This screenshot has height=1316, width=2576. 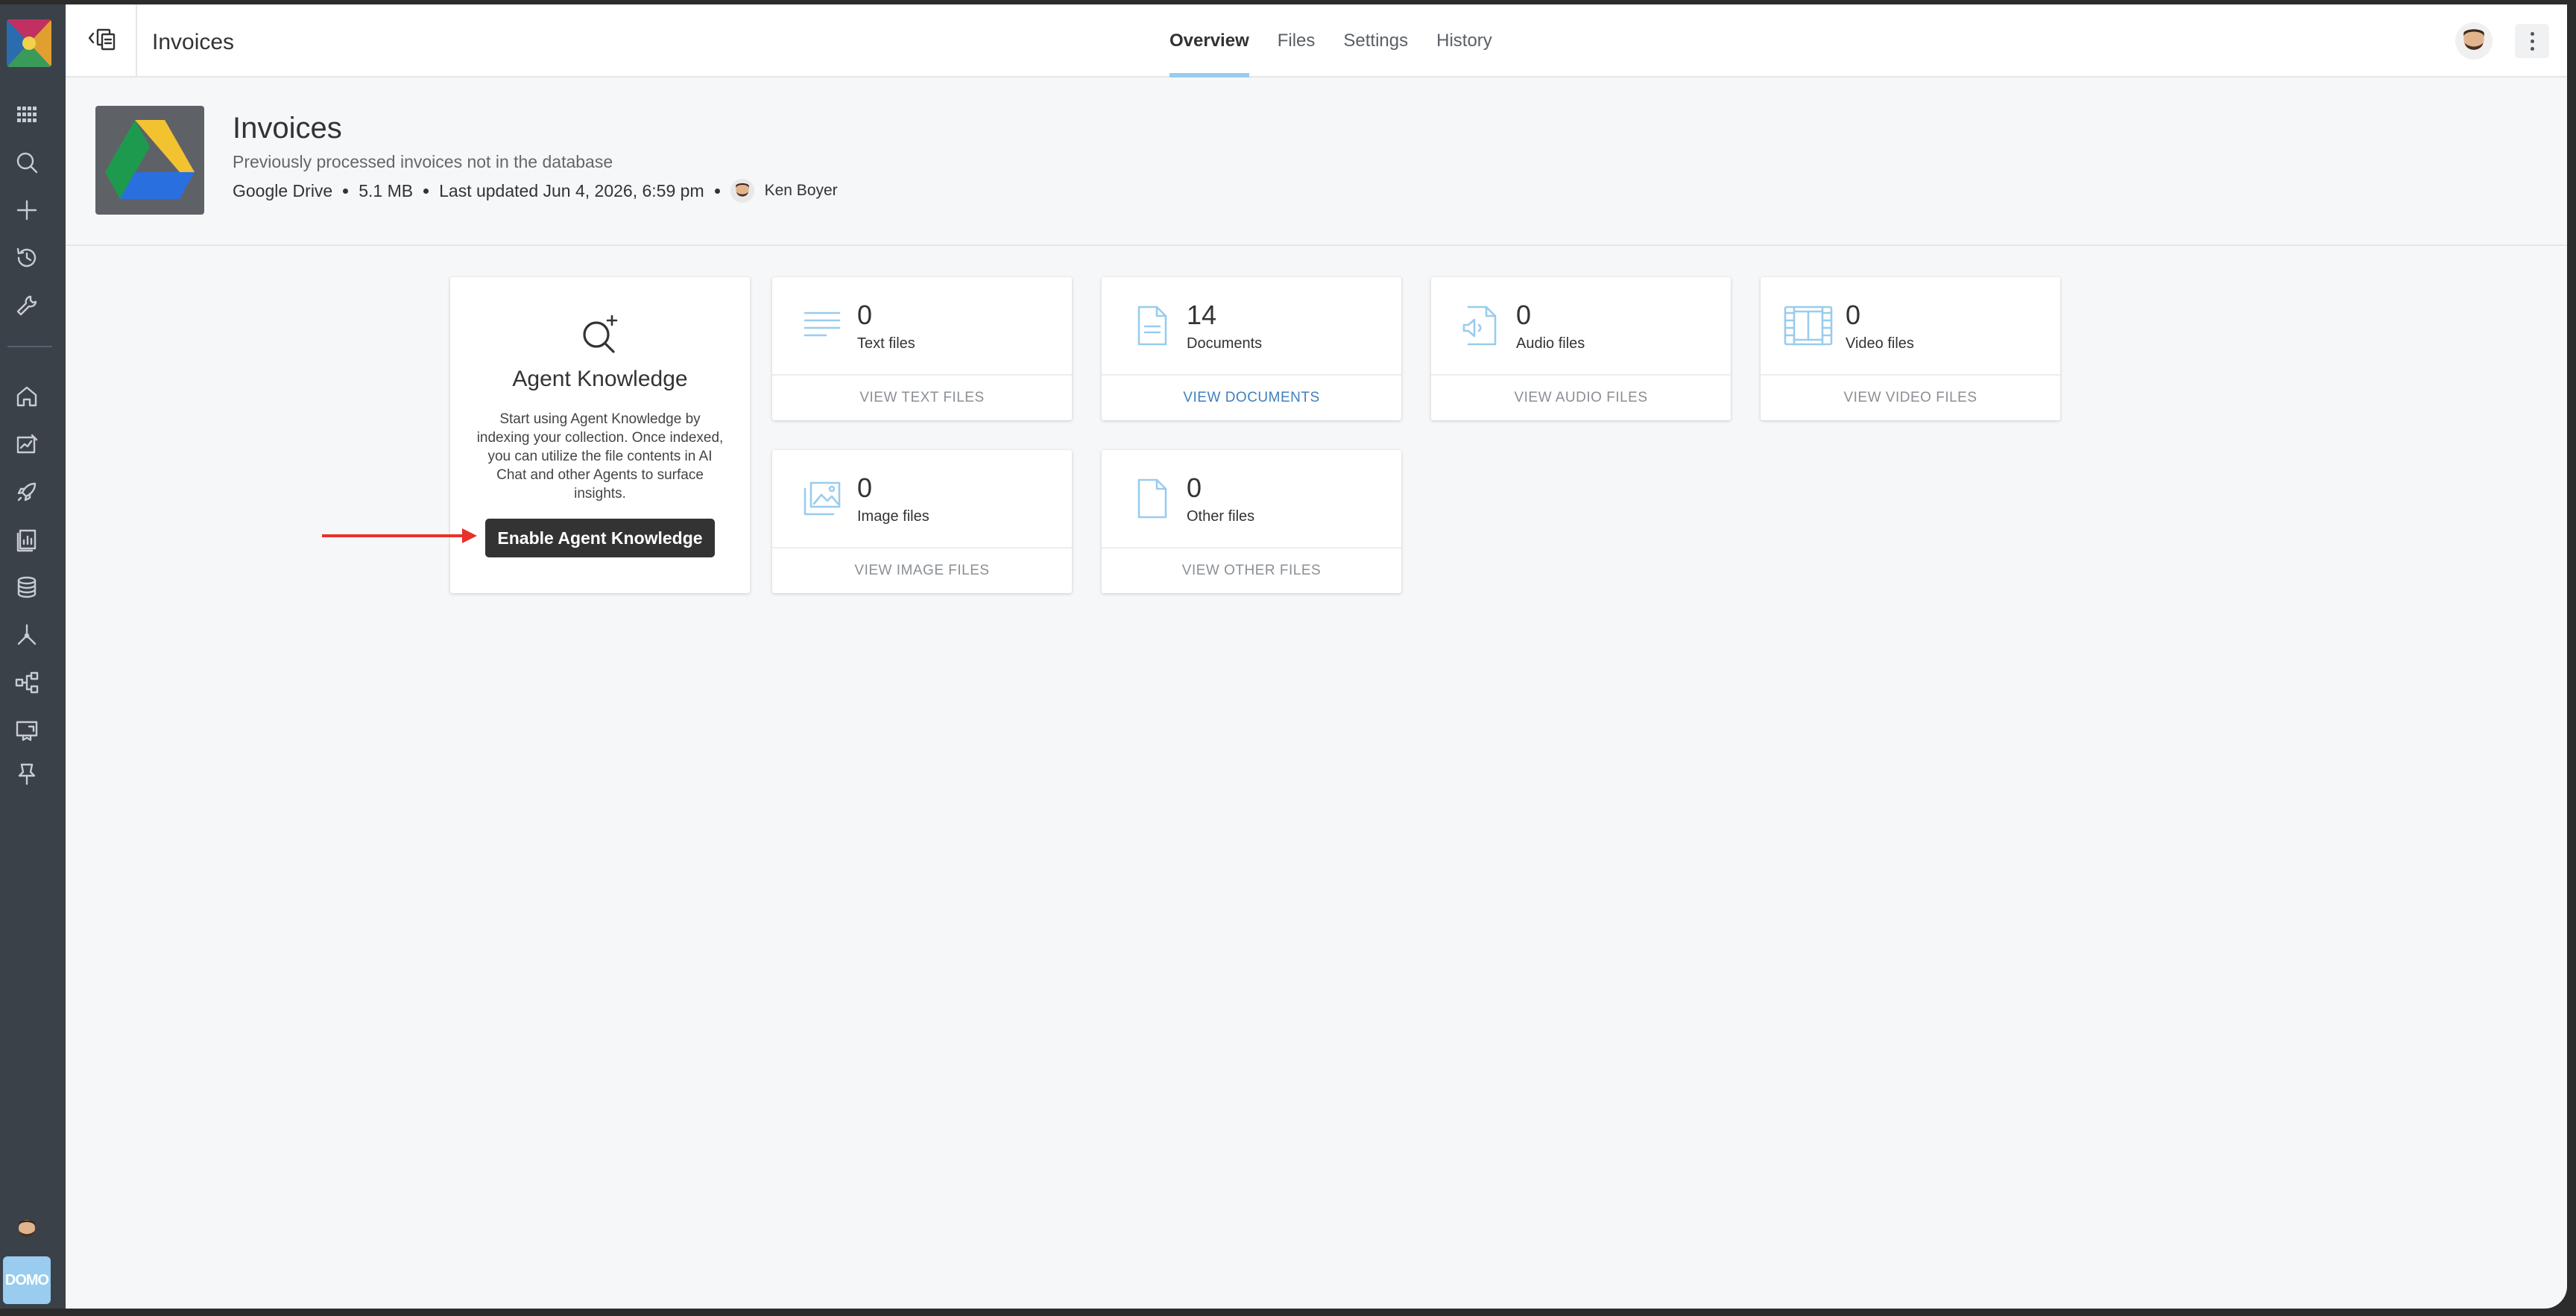 I want to click on user-avatar, so click(x=27, y=1229).